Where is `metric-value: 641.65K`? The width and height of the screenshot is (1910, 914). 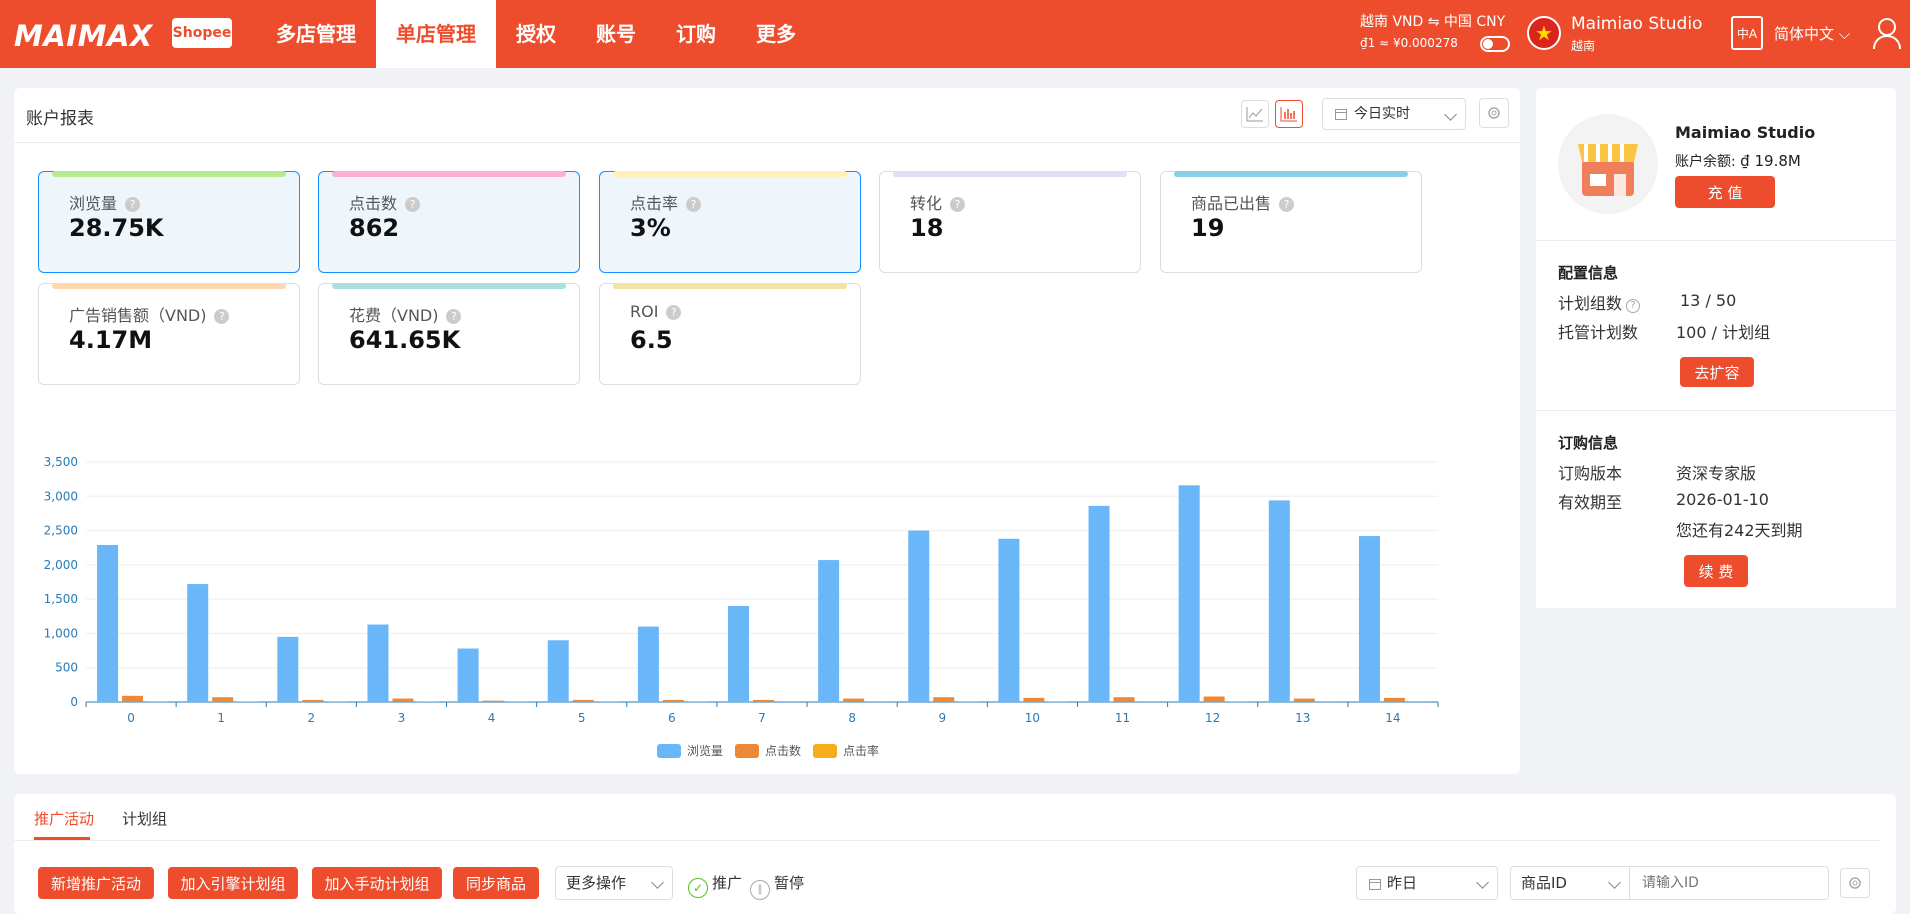
metric-value: 641.65K is located at coordinates (404, 340).